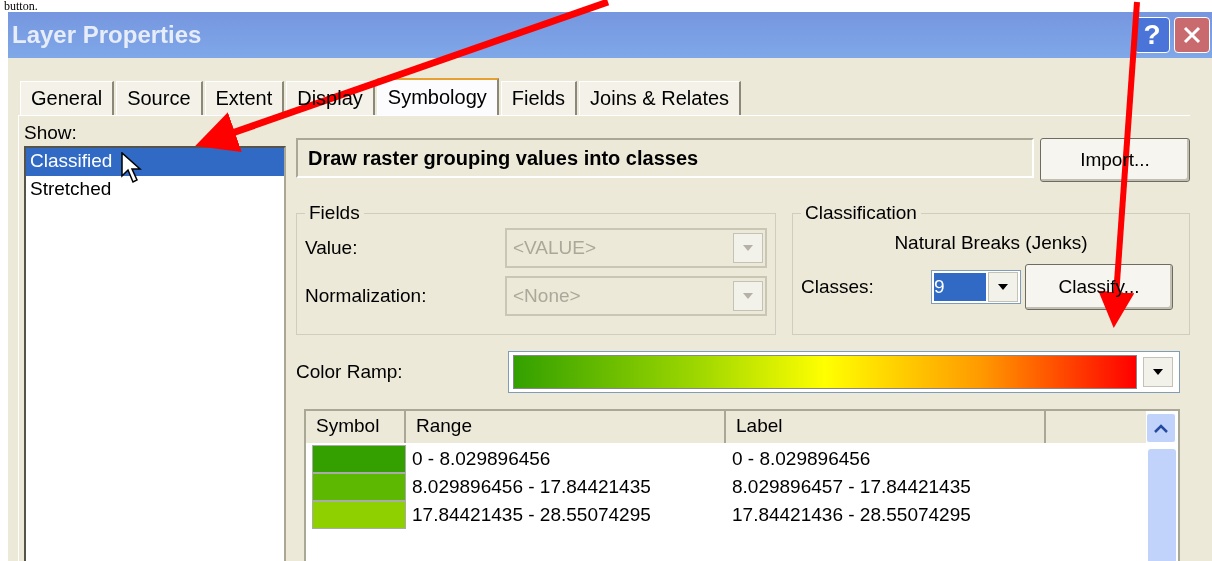 The image size is (1212, 561). Describe the element at coordinates (566, 427) in the screenshot. I see `column-header: Range` at that location.